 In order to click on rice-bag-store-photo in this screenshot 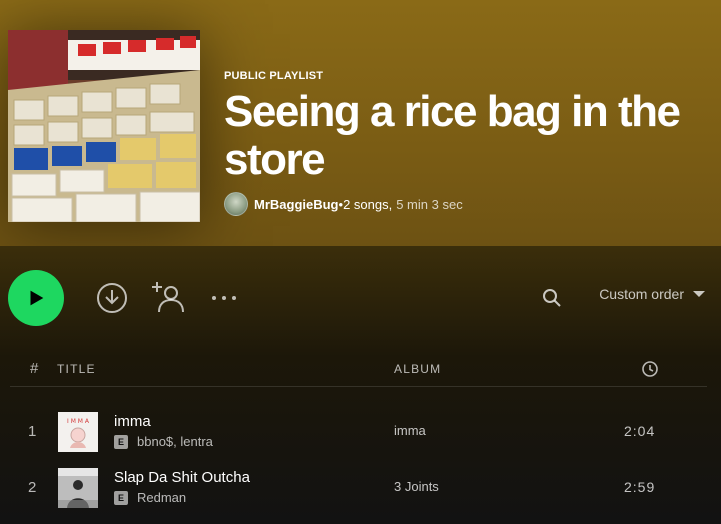, I will do `click(104, 126)`.